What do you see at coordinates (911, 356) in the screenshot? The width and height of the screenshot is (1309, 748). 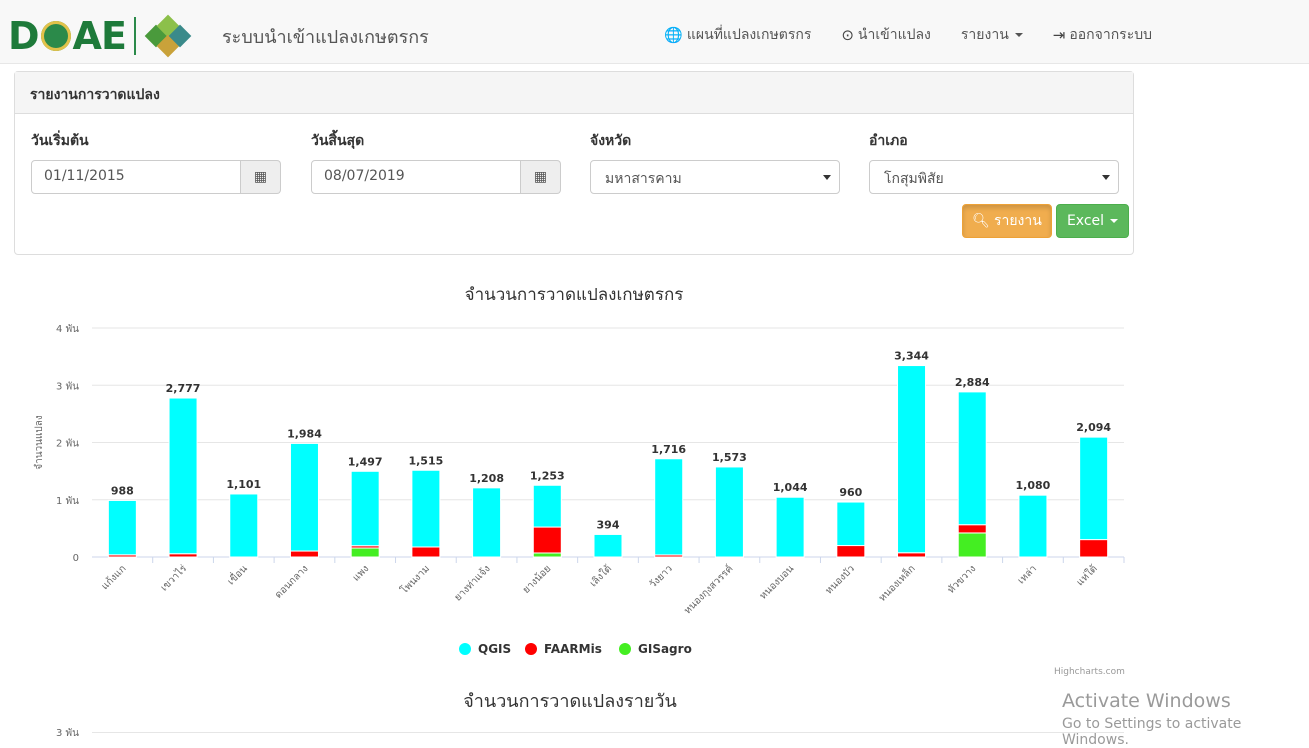 I see `data-label: 3,344` at bounding box center [911, 356].